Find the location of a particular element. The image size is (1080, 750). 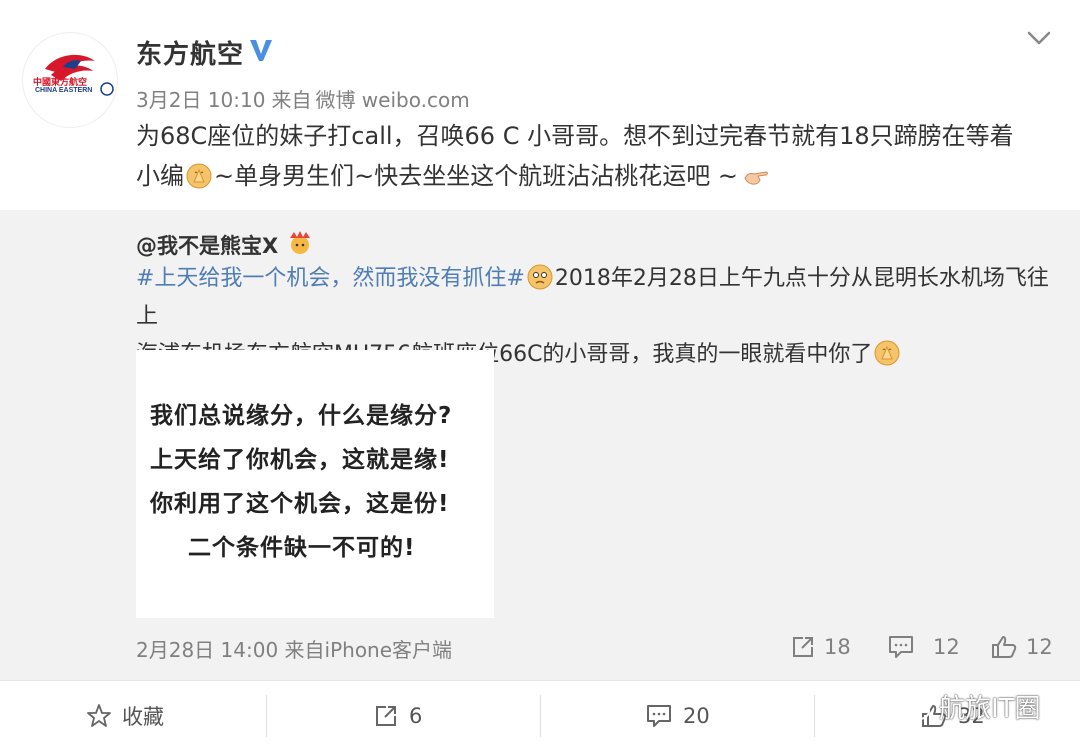

watermark-text: 航旅IT圈 is located at coordinates (990, 709).